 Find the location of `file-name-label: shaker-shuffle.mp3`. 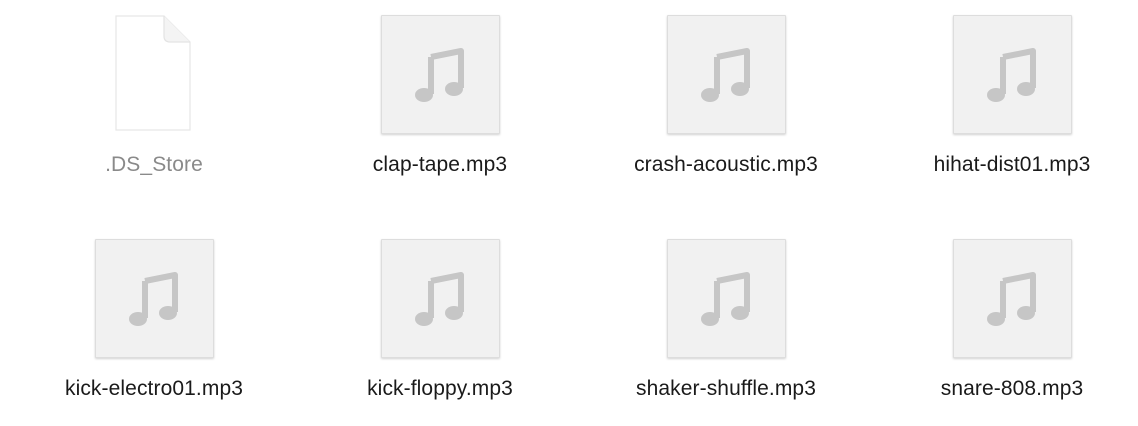

file-name-label: shaker-shuffle.mp3 is located at coordinates (725, 388).